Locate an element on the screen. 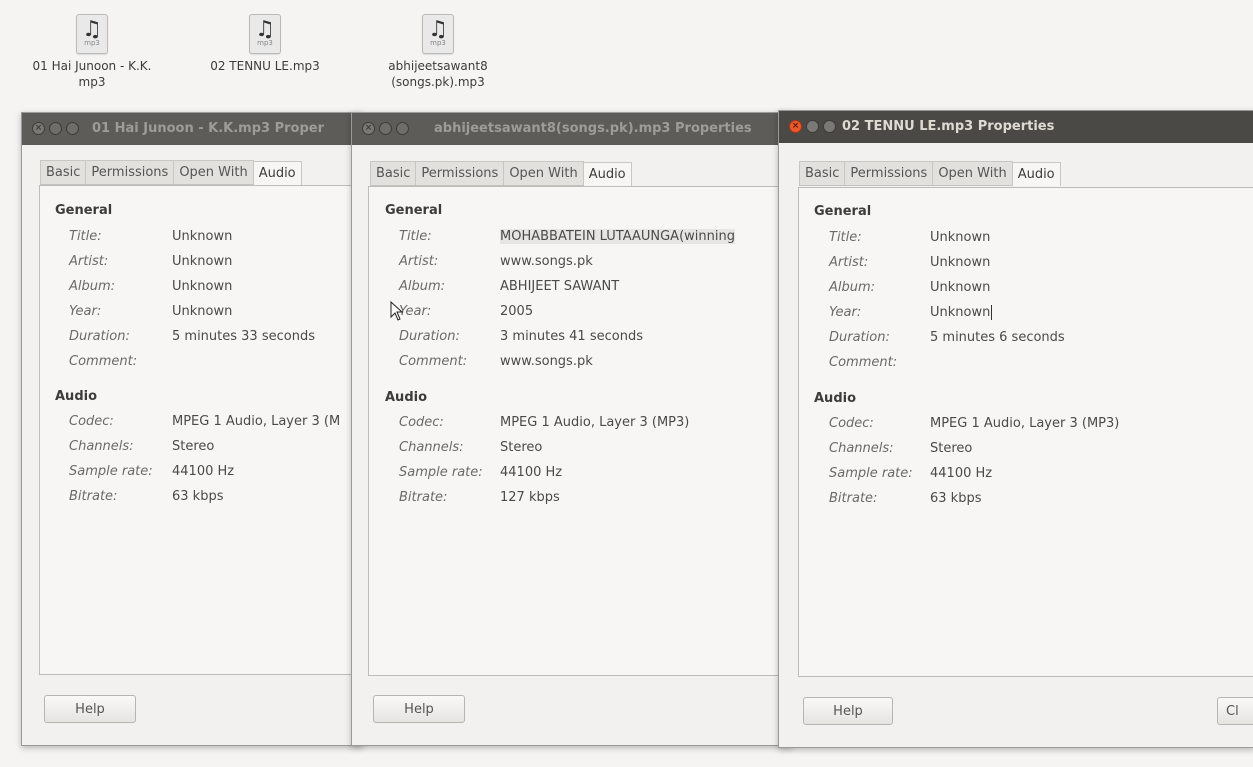 The image size is (1253, 767). bitrate-value: 127 kbps is located at coordinates (530, 497).